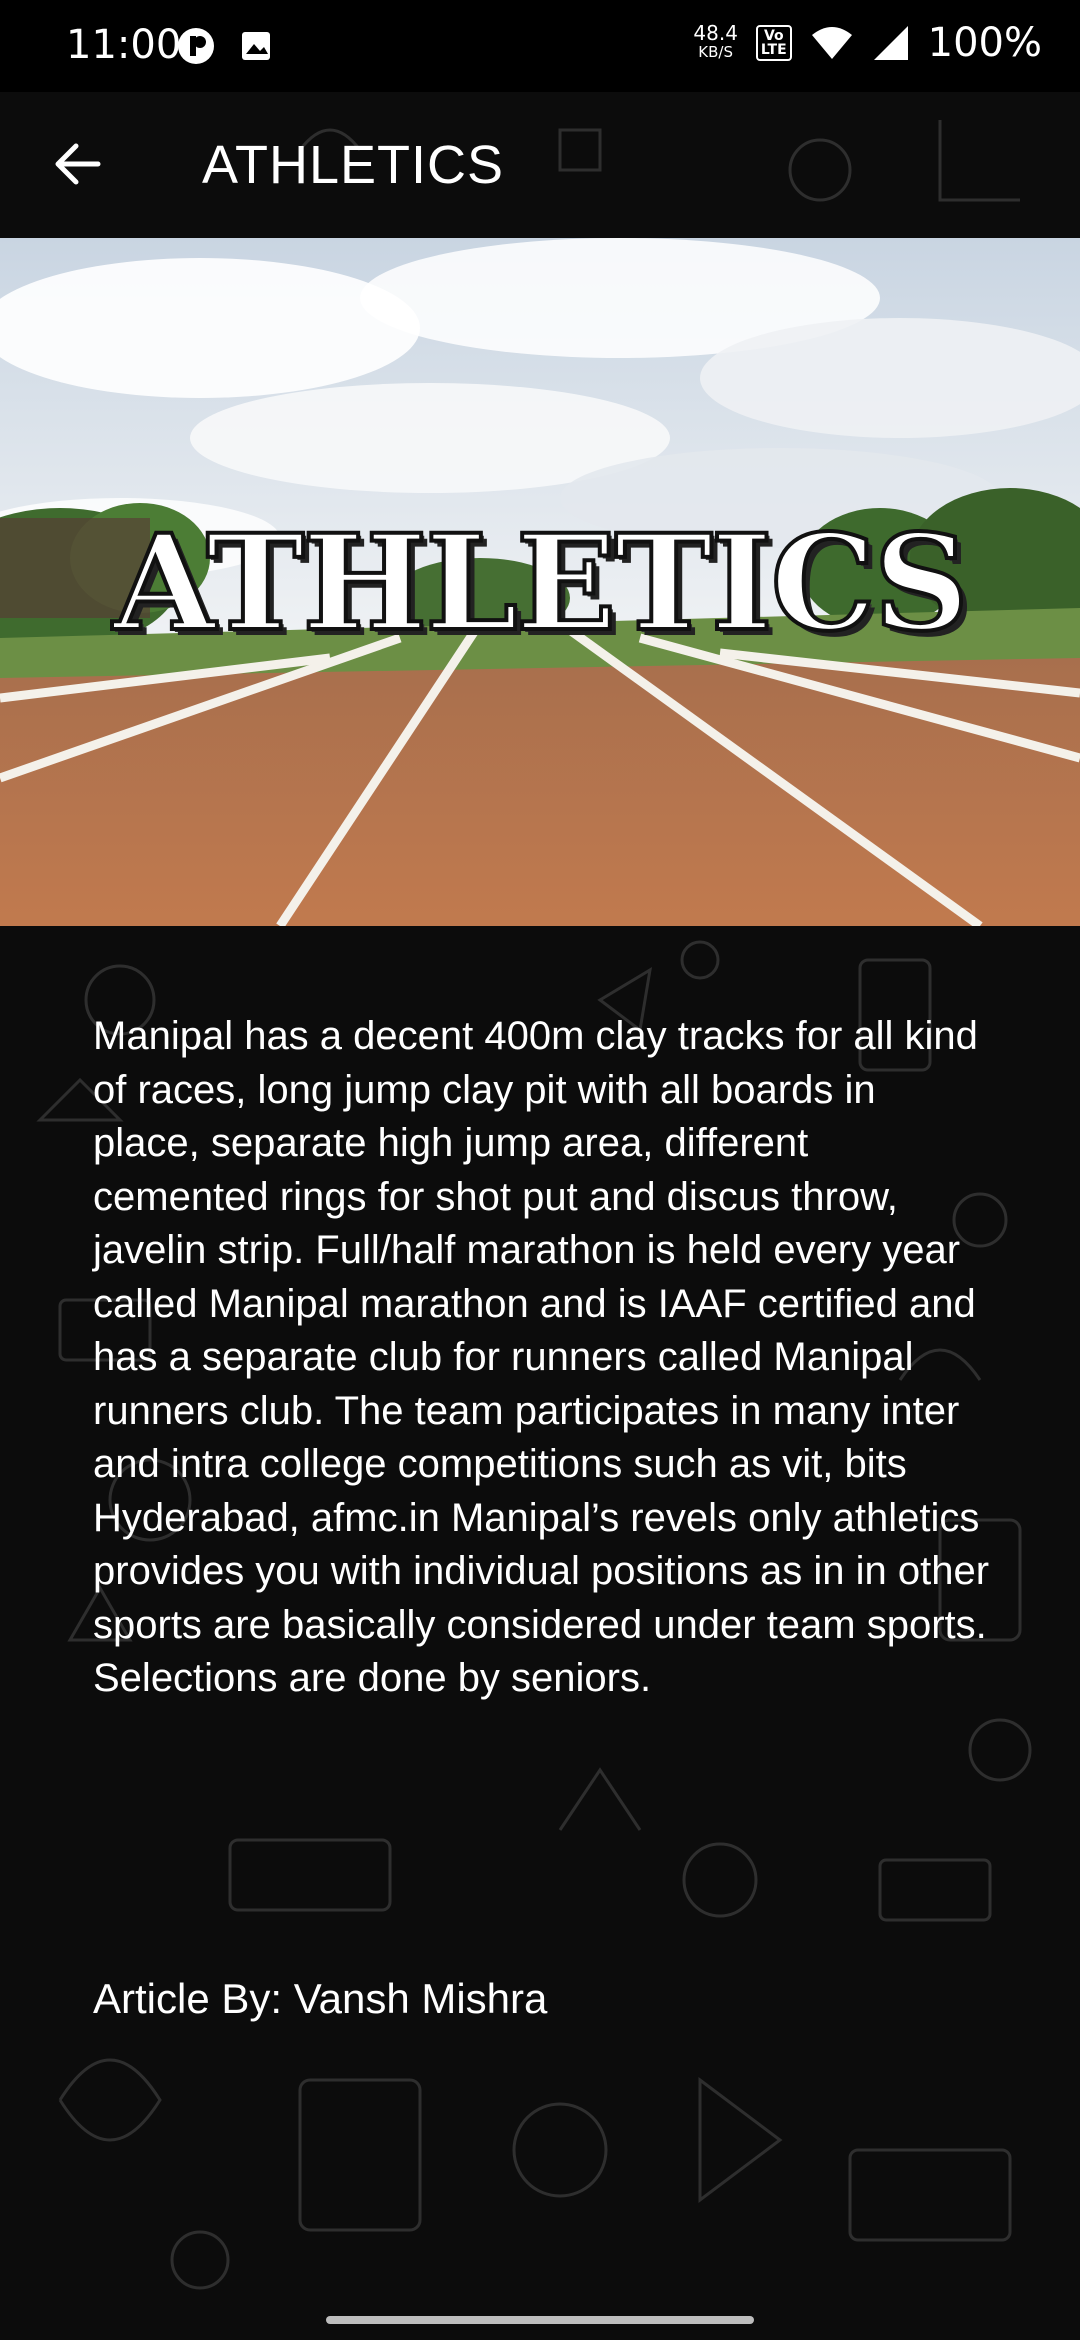 This screenshot has height=2340, width=1080. I want to click on network-speed: 48.4 KB/S, so click(715, 41).